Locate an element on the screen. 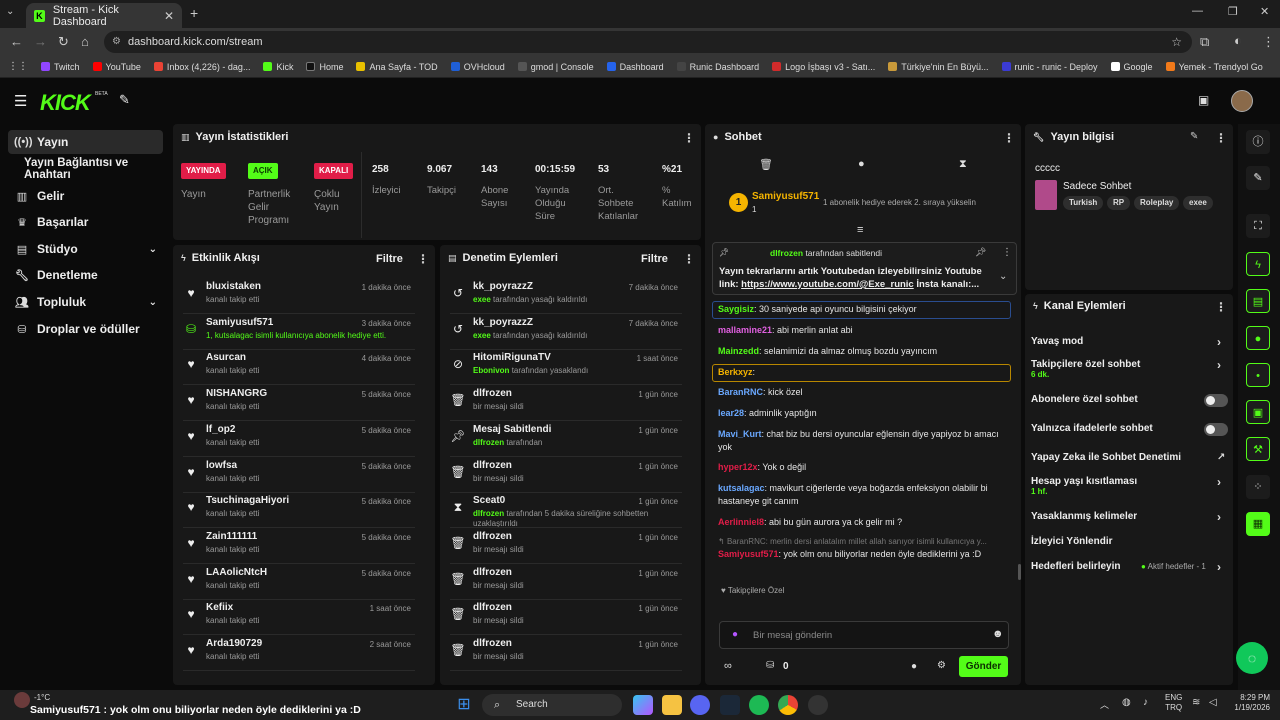 This screenshot has height=720, width=1280. channel-action-item: İzleyici Yönlendir is located at coordinates (1131, 541).